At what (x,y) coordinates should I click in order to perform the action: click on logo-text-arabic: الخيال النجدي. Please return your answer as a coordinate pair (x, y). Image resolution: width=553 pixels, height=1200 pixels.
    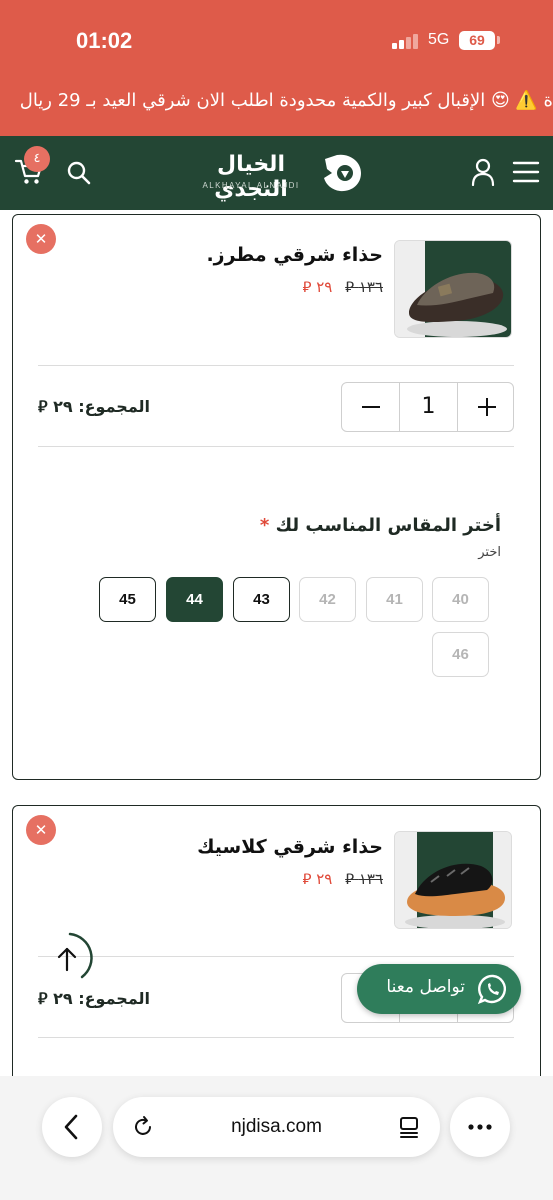
    Looking at the image, I should click on (251, 177).